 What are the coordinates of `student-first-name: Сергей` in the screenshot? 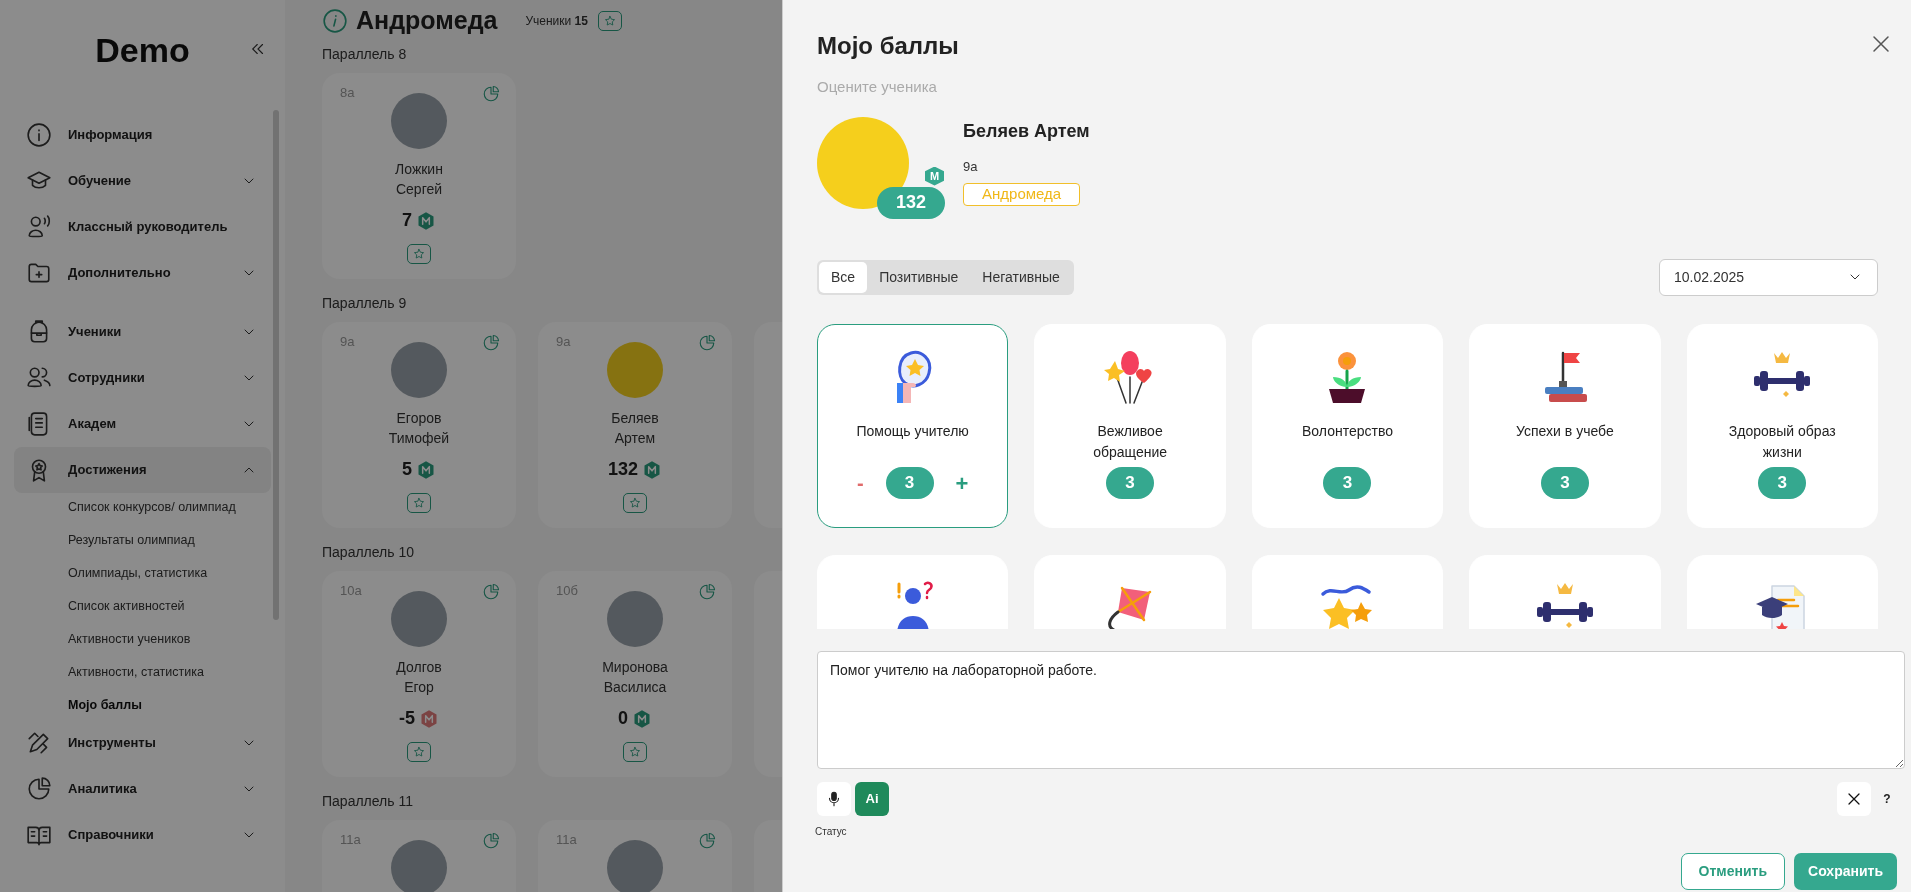 It's located at (419, 189).